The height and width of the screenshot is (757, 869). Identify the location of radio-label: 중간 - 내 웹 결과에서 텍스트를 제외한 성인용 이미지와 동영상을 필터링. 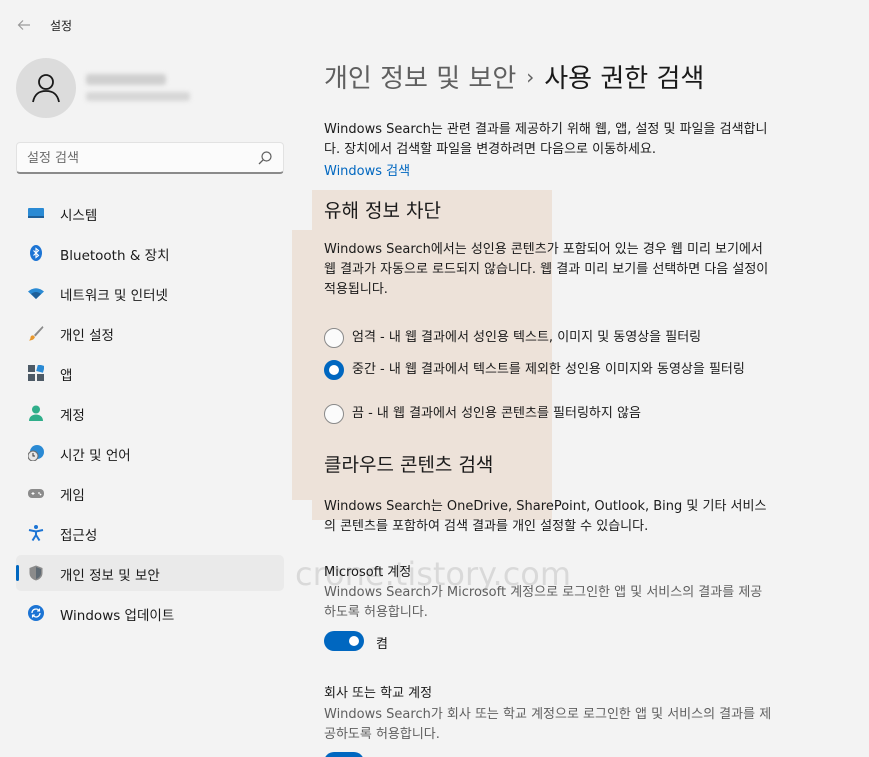
(548, 369).